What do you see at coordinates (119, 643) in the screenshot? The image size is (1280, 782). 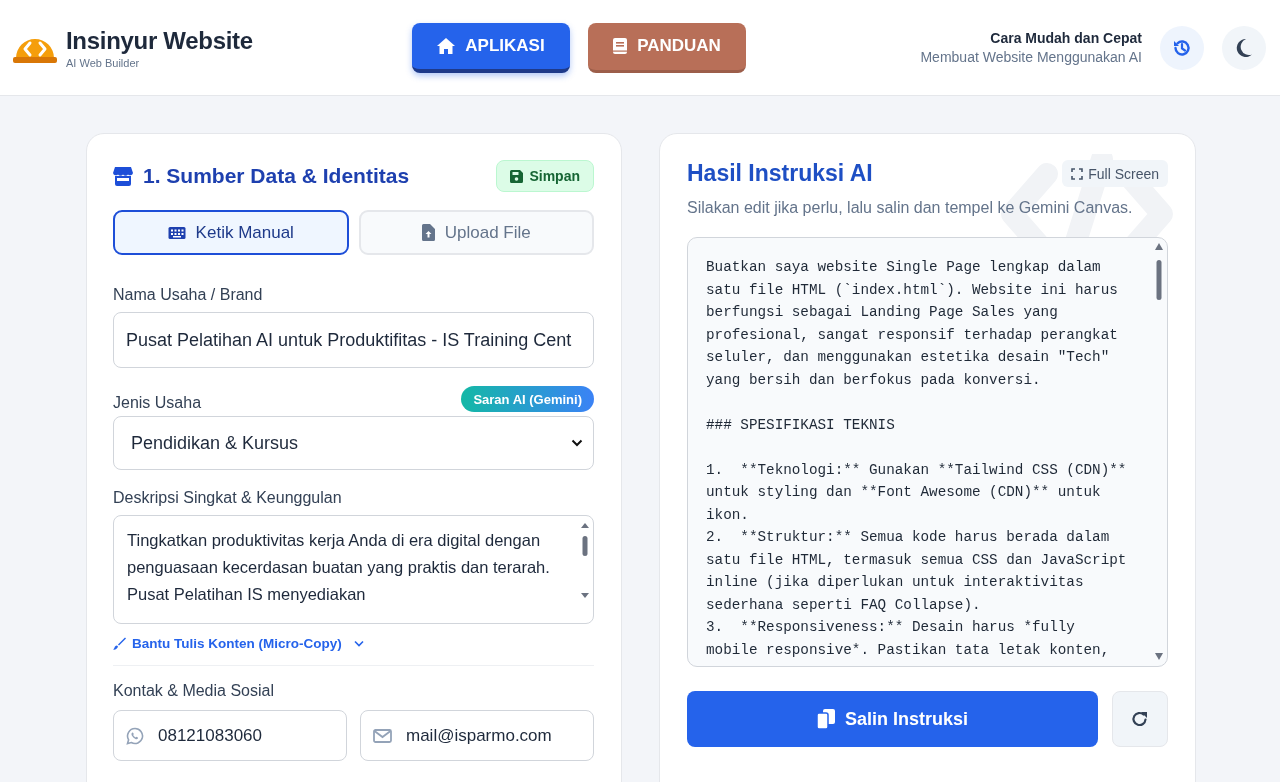 I see `brush-icon` at bounding box center [119, 643].